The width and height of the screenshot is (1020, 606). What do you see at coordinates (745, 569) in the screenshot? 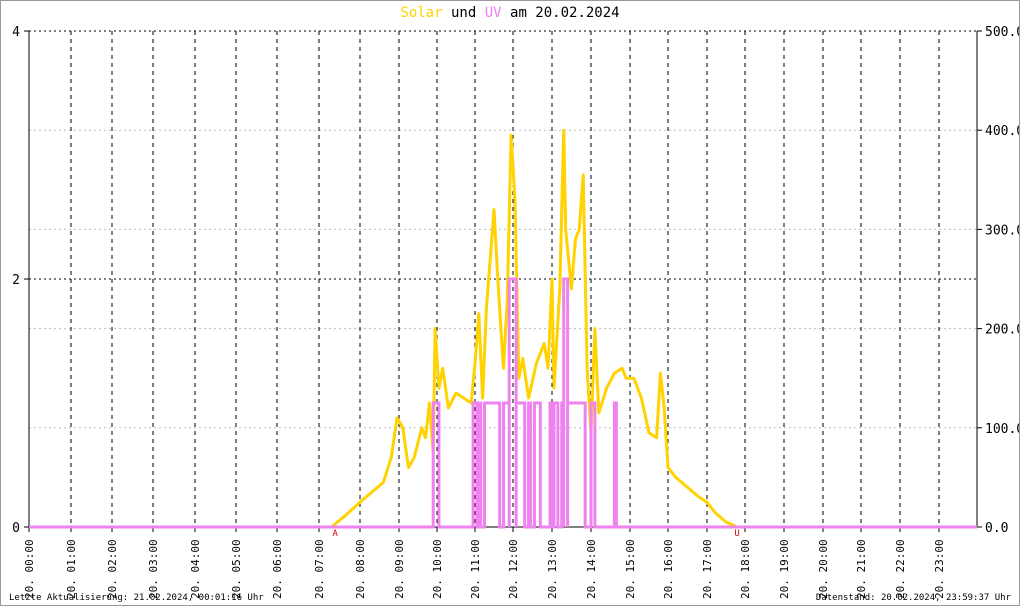
I see `x-tick-label: 20. 18:00` at bounding box center [745, 569].